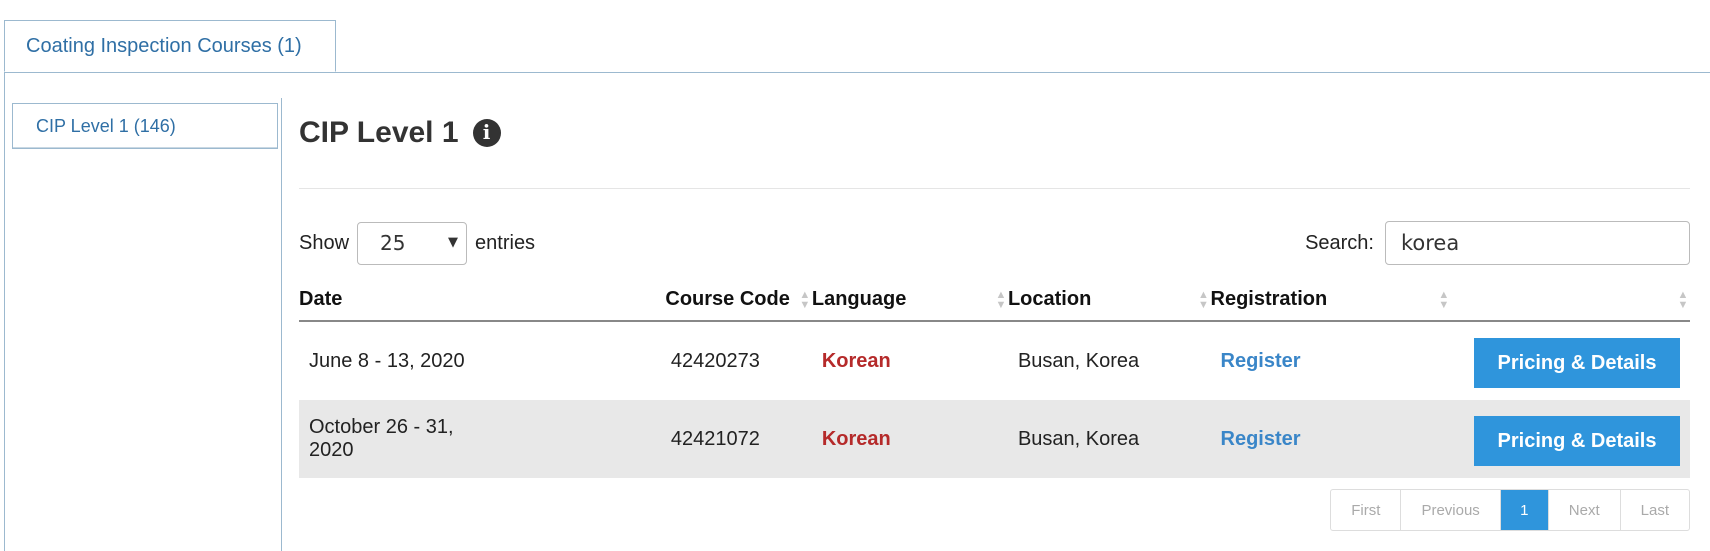 This screenshot has width=1710, height=551. Describe the element at coordinates (1365, 510) in the screenshot. I see `pagination-first: First` at that location.